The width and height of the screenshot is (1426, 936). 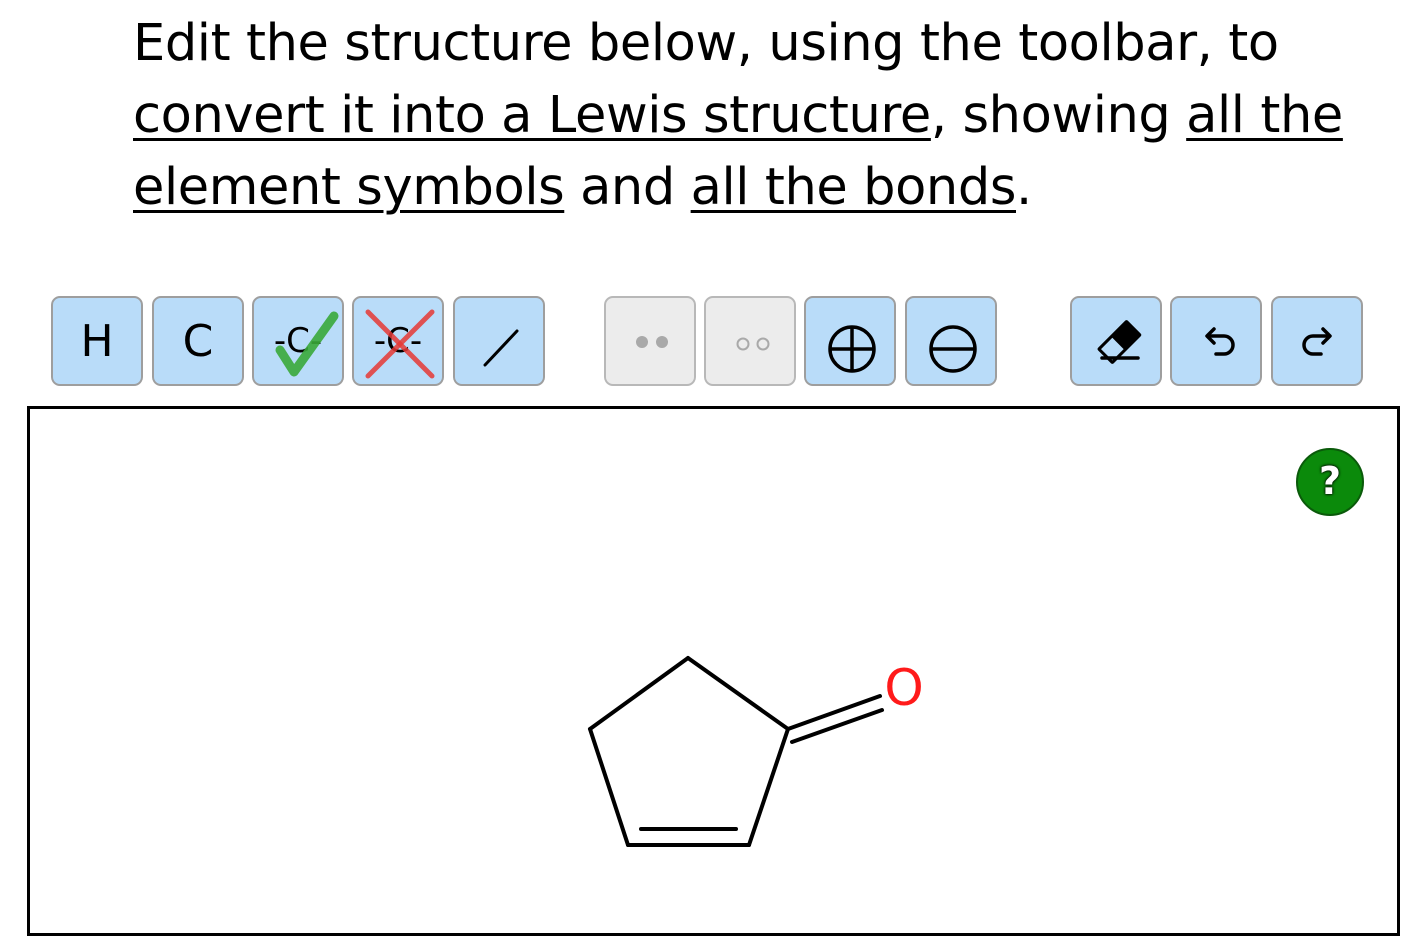 I want to click on bond-c2-o, so click(x=834, y=712).